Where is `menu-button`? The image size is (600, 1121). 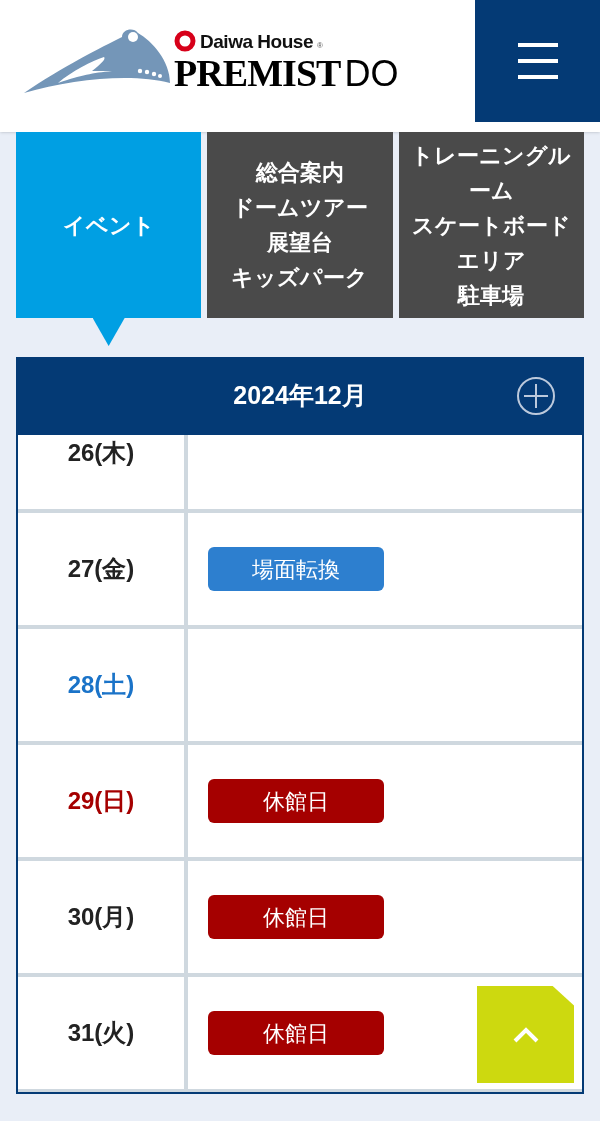
menu-button is located at coordinates (537, 61).